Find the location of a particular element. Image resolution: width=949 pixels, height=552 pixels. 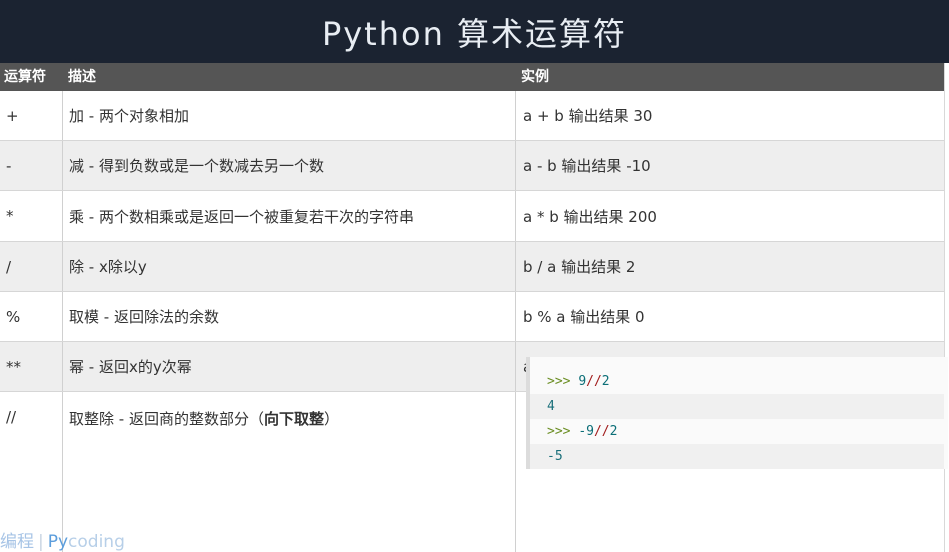

page-title: Python 算术运算符 is located at coordinates (474, 31).